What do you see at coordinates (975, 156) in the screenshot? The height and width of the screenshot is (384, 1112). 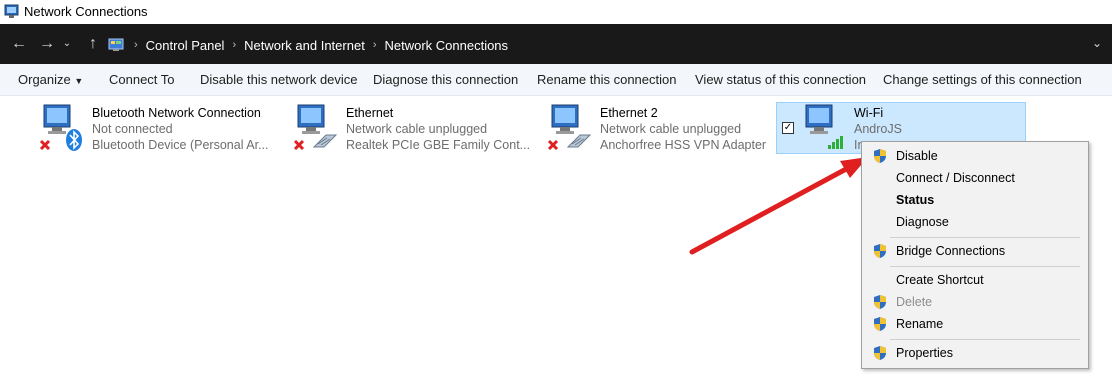 I see `menu-item-disable: Disable` at bounding box center [975, 156].